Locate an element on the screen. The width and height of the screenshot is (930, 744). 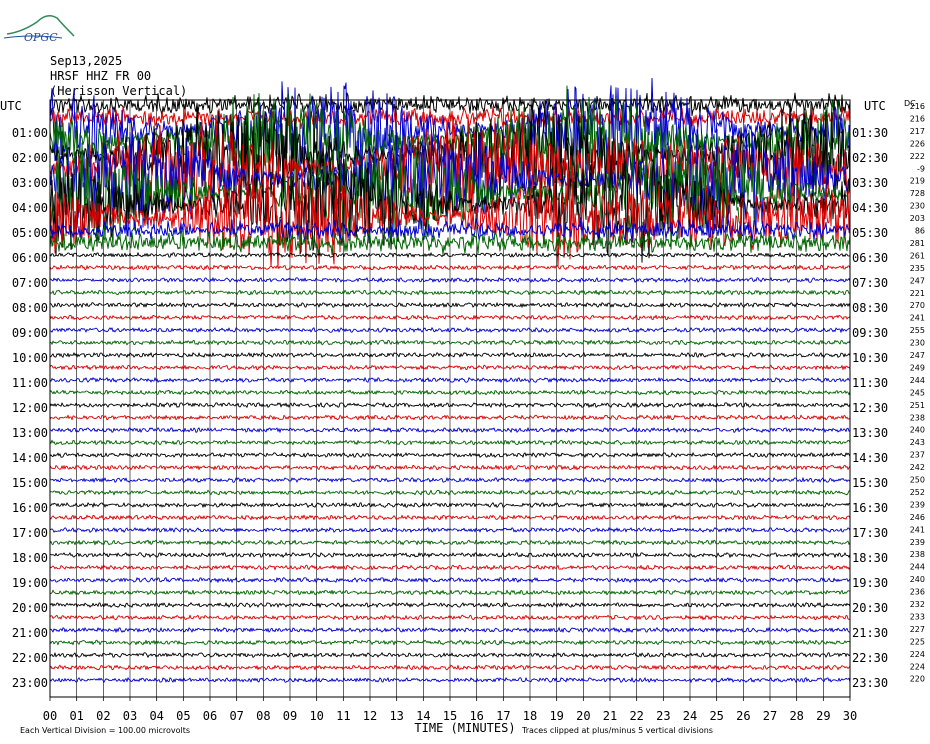
x-tick-label: 10 is located at coordinates (316, 716).